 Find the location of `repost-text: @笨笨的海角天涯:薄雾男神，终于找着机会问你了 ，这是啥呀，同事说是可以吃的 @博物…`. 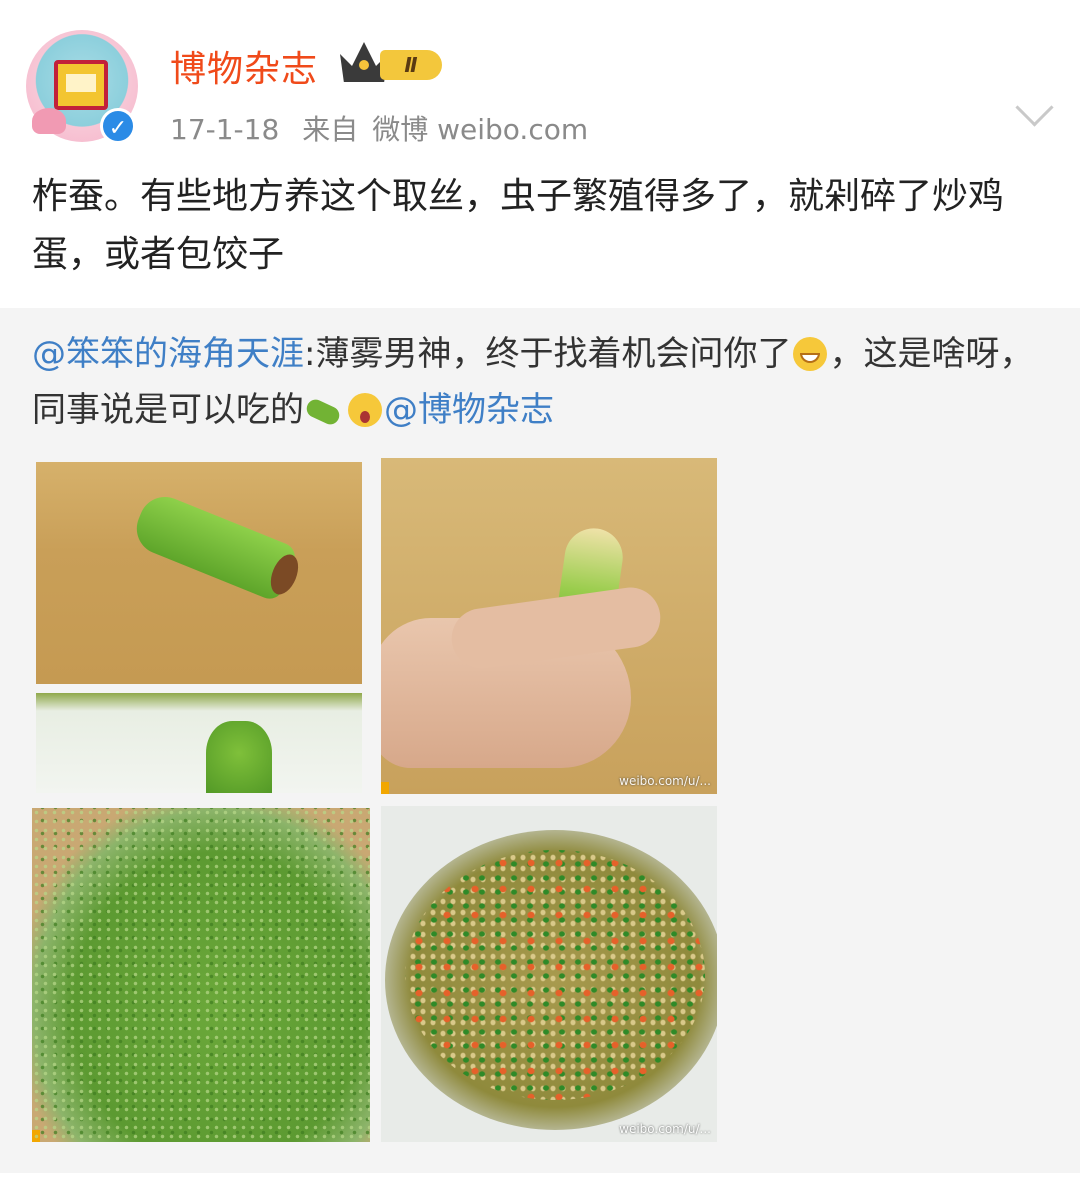

repost-text: @笨笨的海角天涯:薄雾男神，终于找着机会问你了 ，这是啥呀，同事说是可以吃的 @博物… is located at coordinates (547, 382).